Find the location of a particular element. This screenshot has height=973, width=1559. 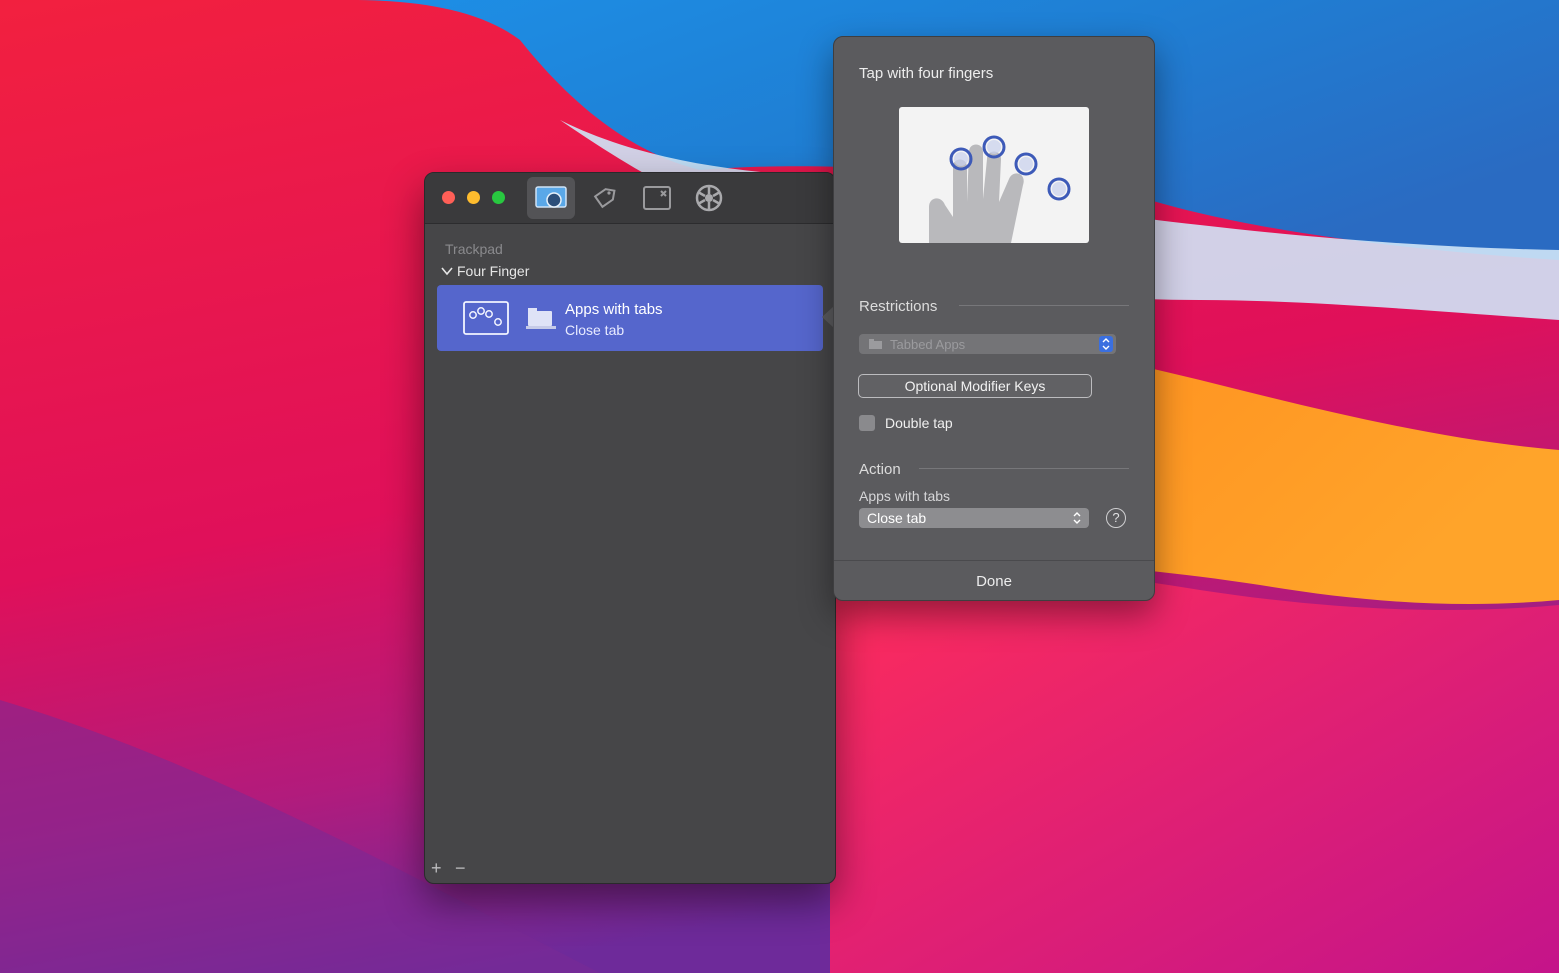

zoom-window-button is located at coordinates (498, 197).